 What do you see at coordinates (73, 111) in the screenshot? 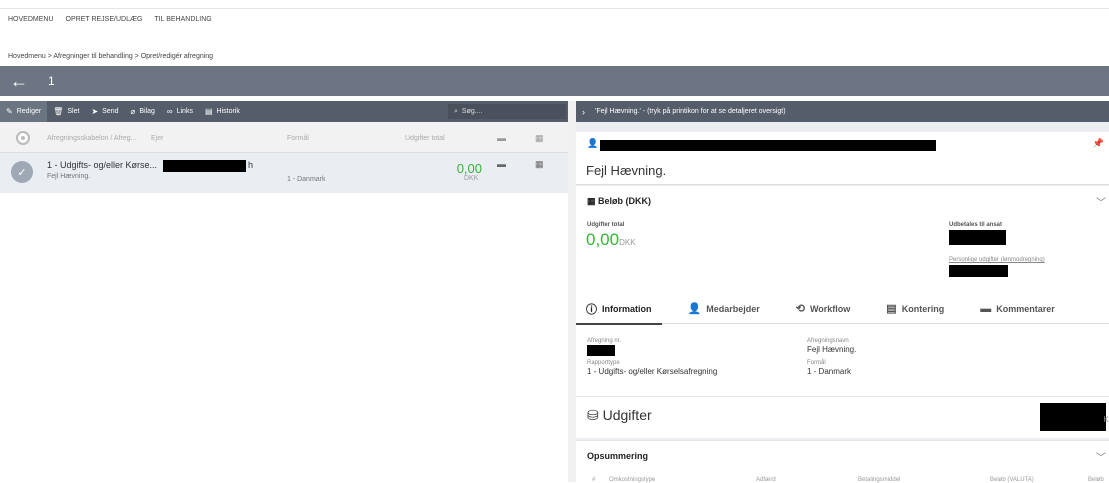
I see `delete-button-label: Slet` at bounding box center [73, 111].